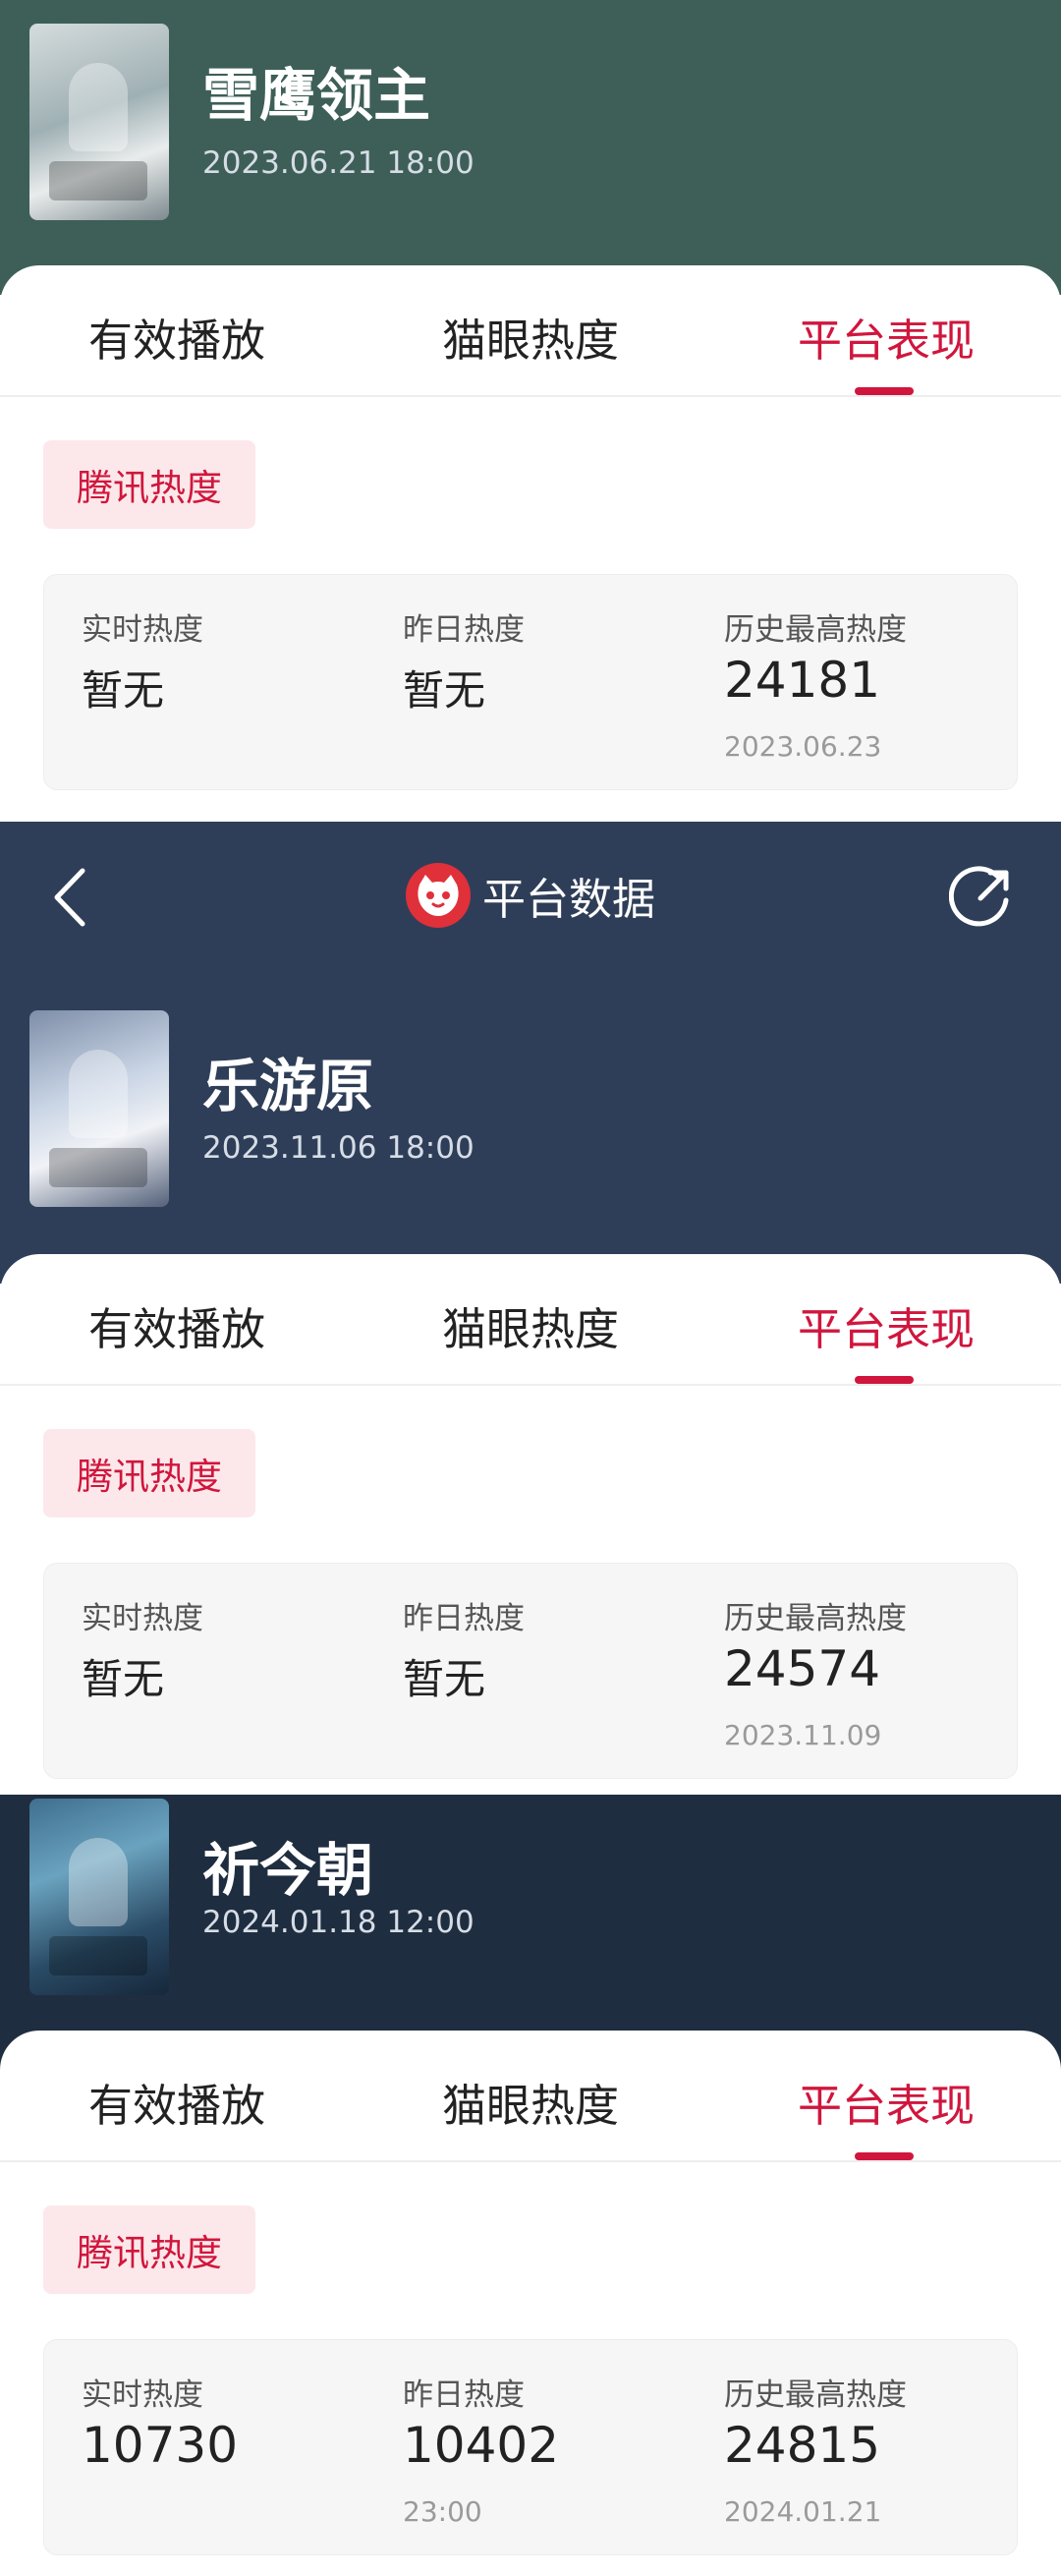  Describe the element at coordinates (442, 2512) in the screenshot. I see `stat-time: 23:00` at that location.